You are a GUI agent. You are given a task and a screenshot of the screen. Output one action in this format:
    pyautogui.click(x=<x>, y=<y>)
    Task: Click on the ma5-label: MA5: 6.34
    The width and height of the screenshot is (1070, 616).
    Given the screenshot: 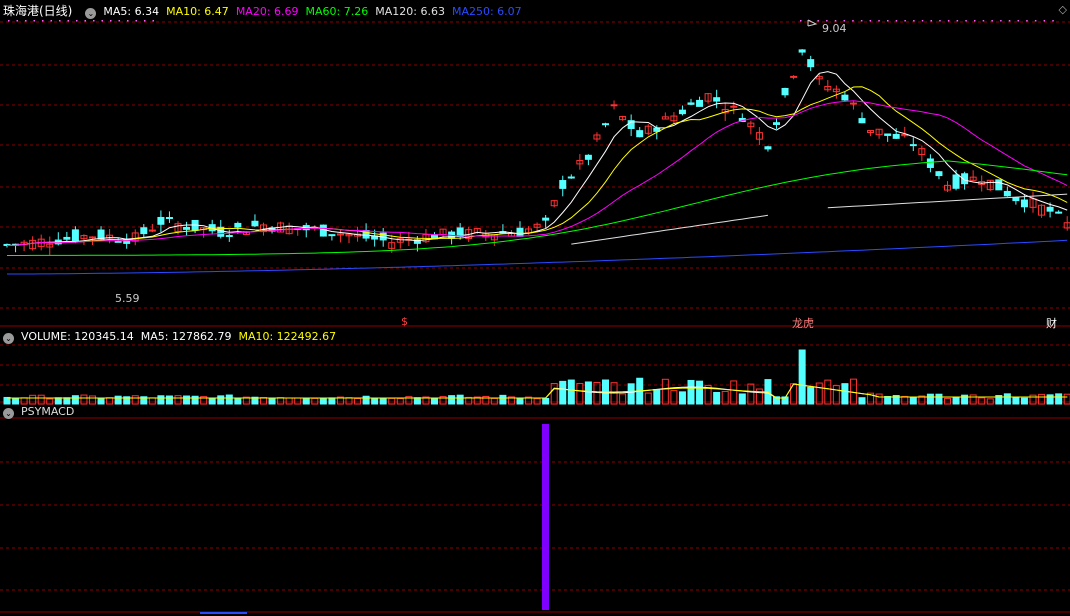 What is the action you would take?
    pyautogui.click(x=131, y=11)
    